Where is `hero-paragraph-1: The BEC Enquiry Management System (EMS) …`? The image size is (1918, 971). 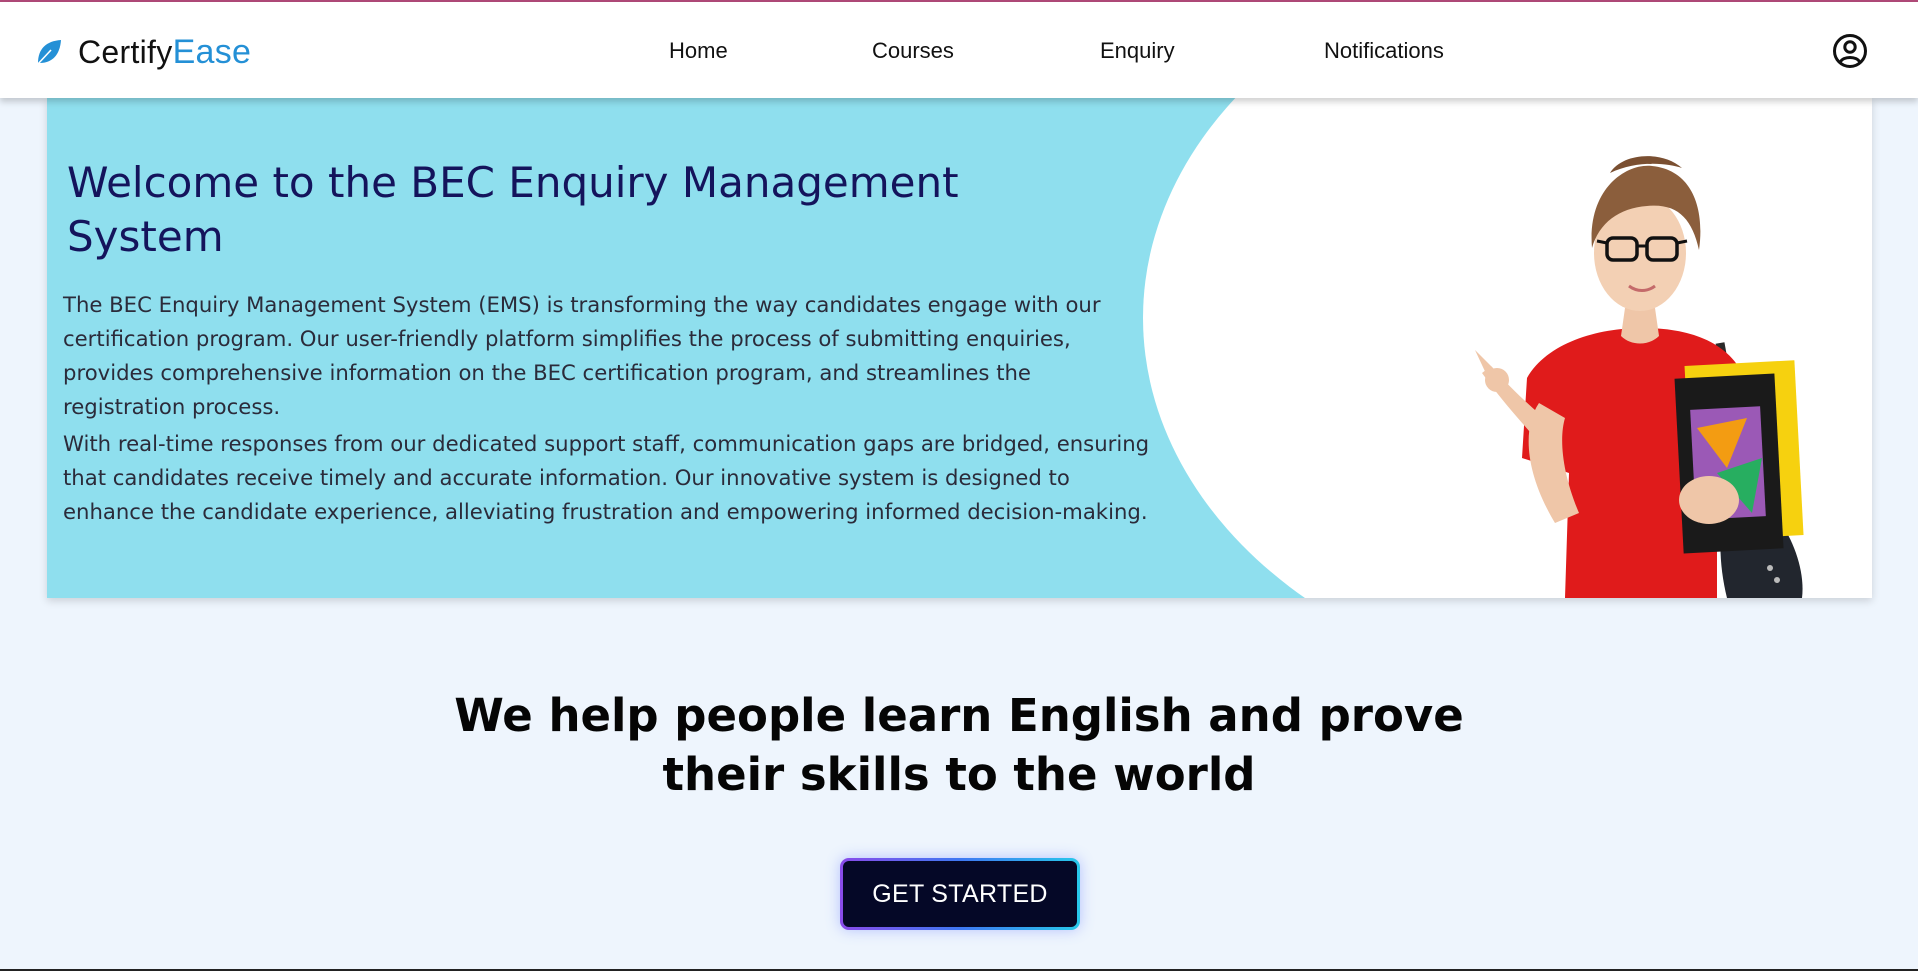 hero-paragraph-1: The BEC Enquiry Management System (EMS) … is located at coordinates (582, 355).